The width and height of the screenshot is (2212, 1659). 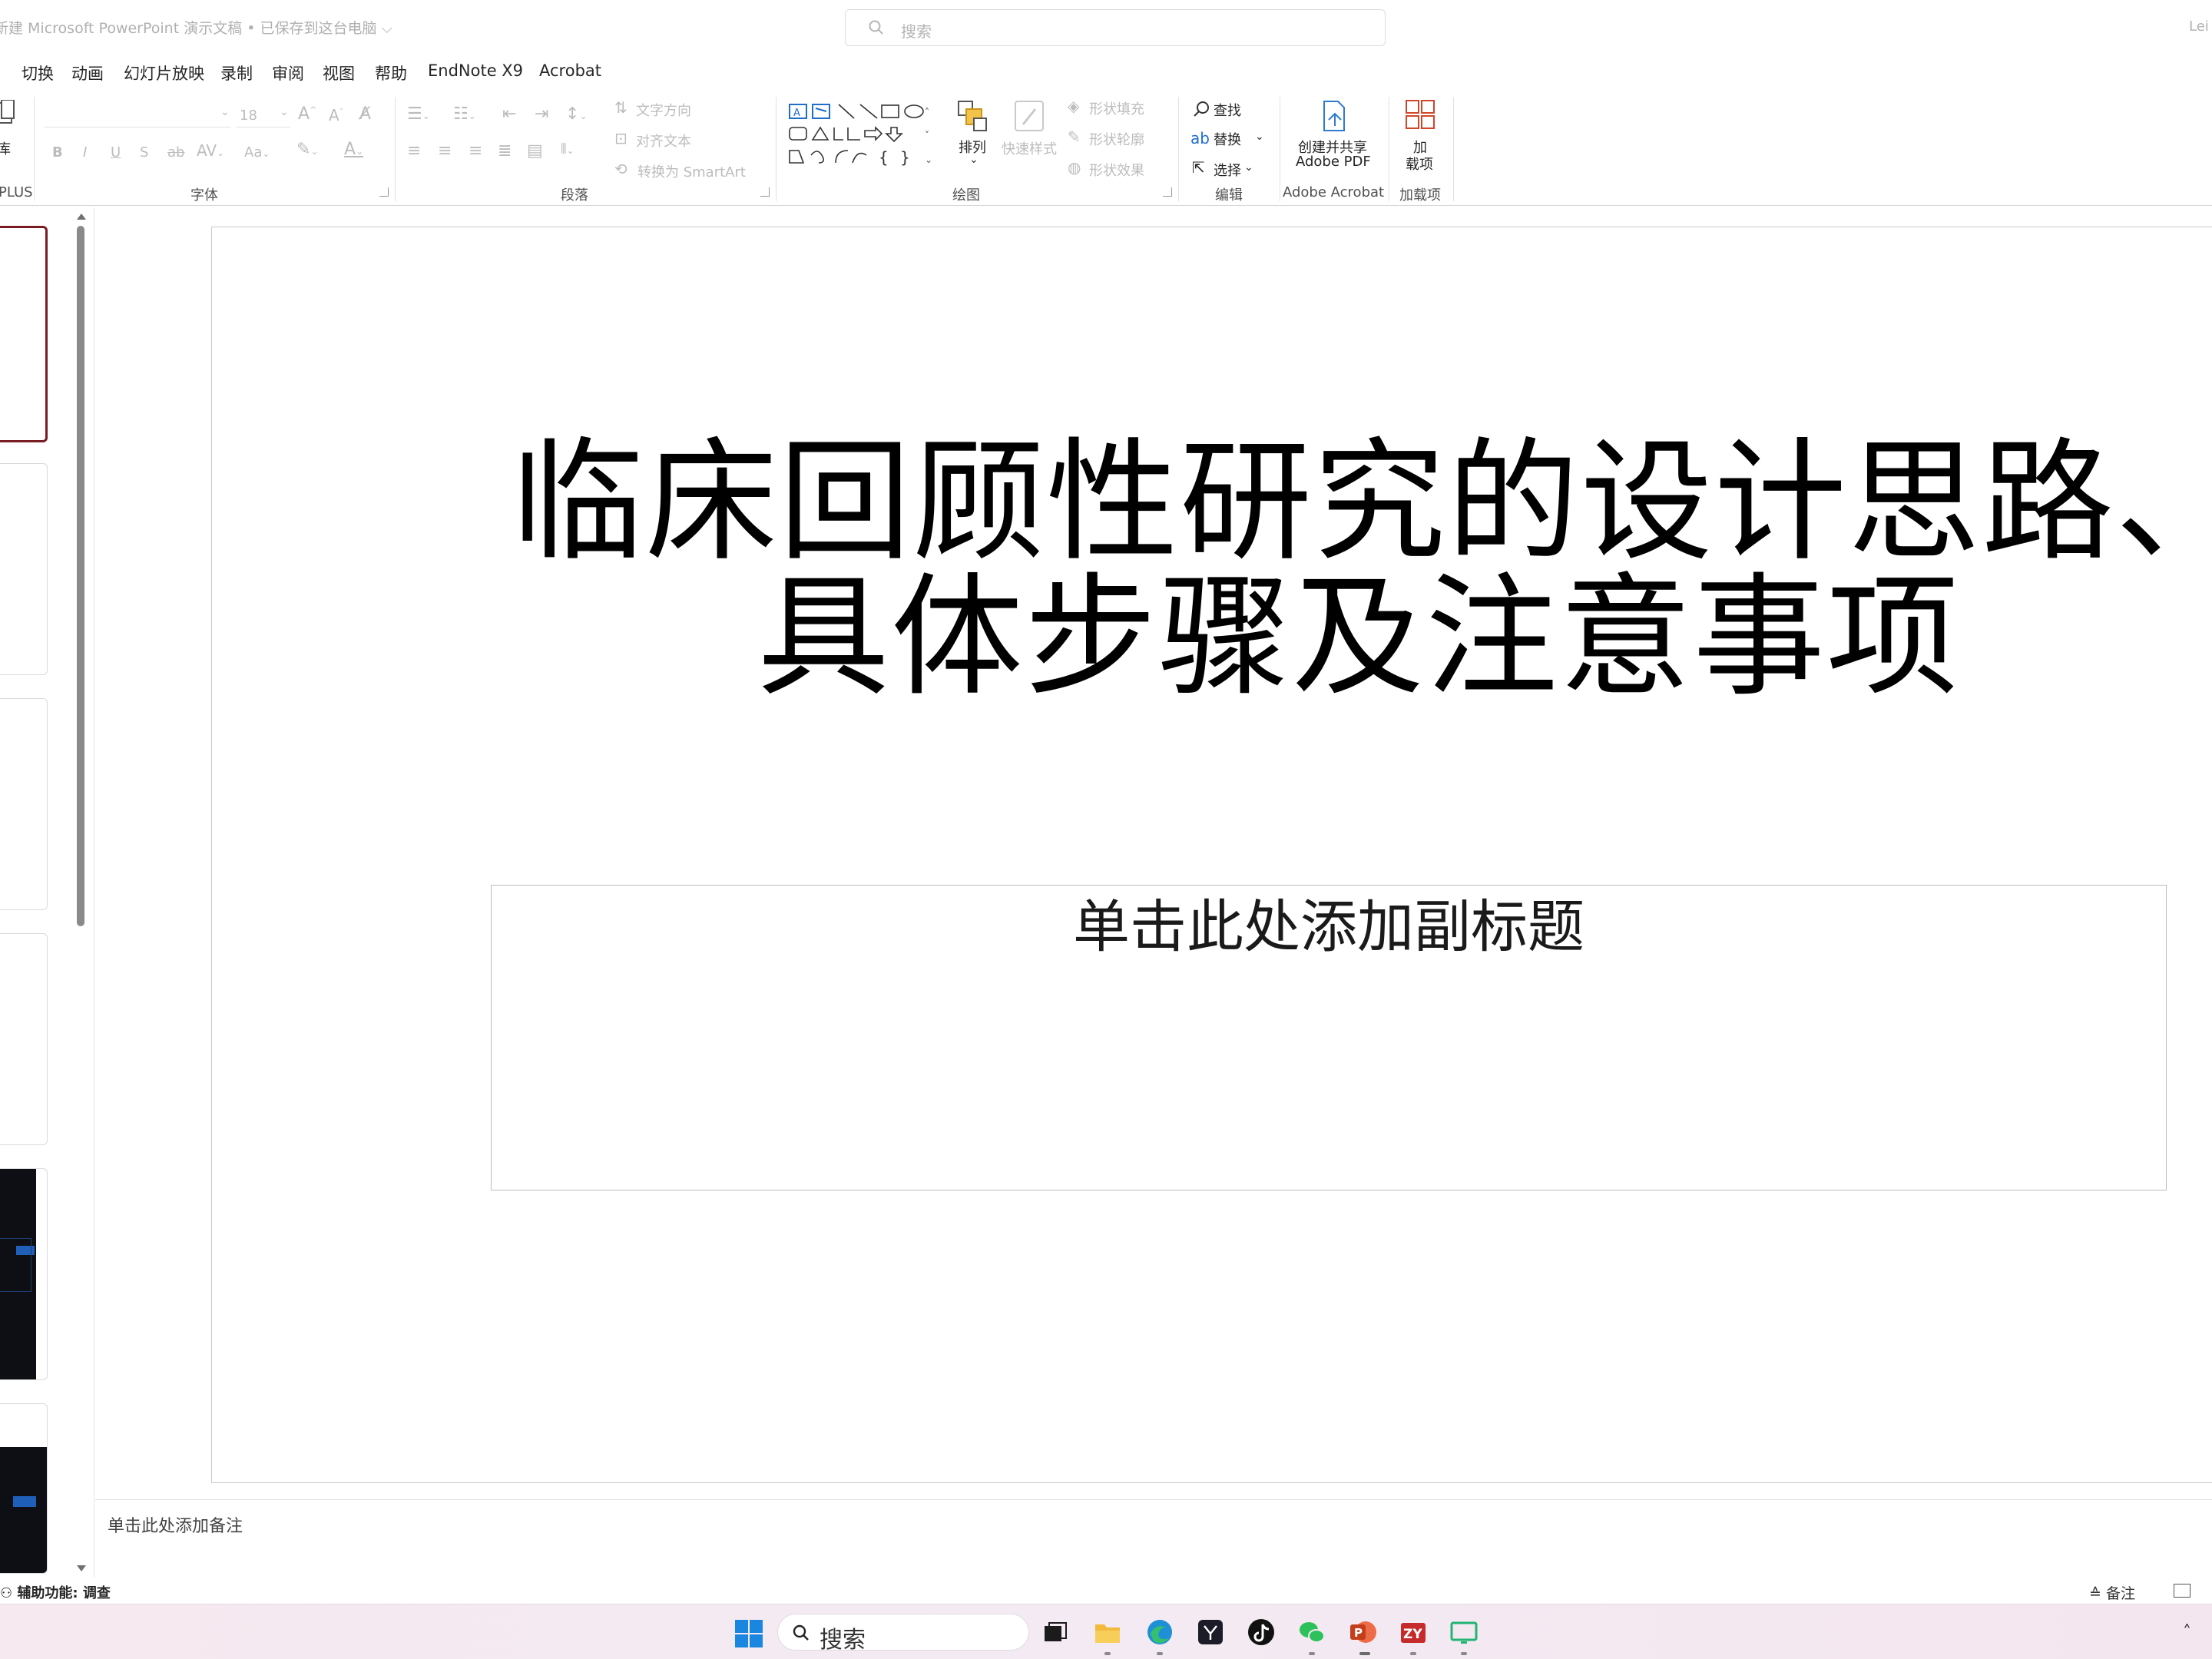 I want to click on edge-icon, so click(x=1159, y=1632).